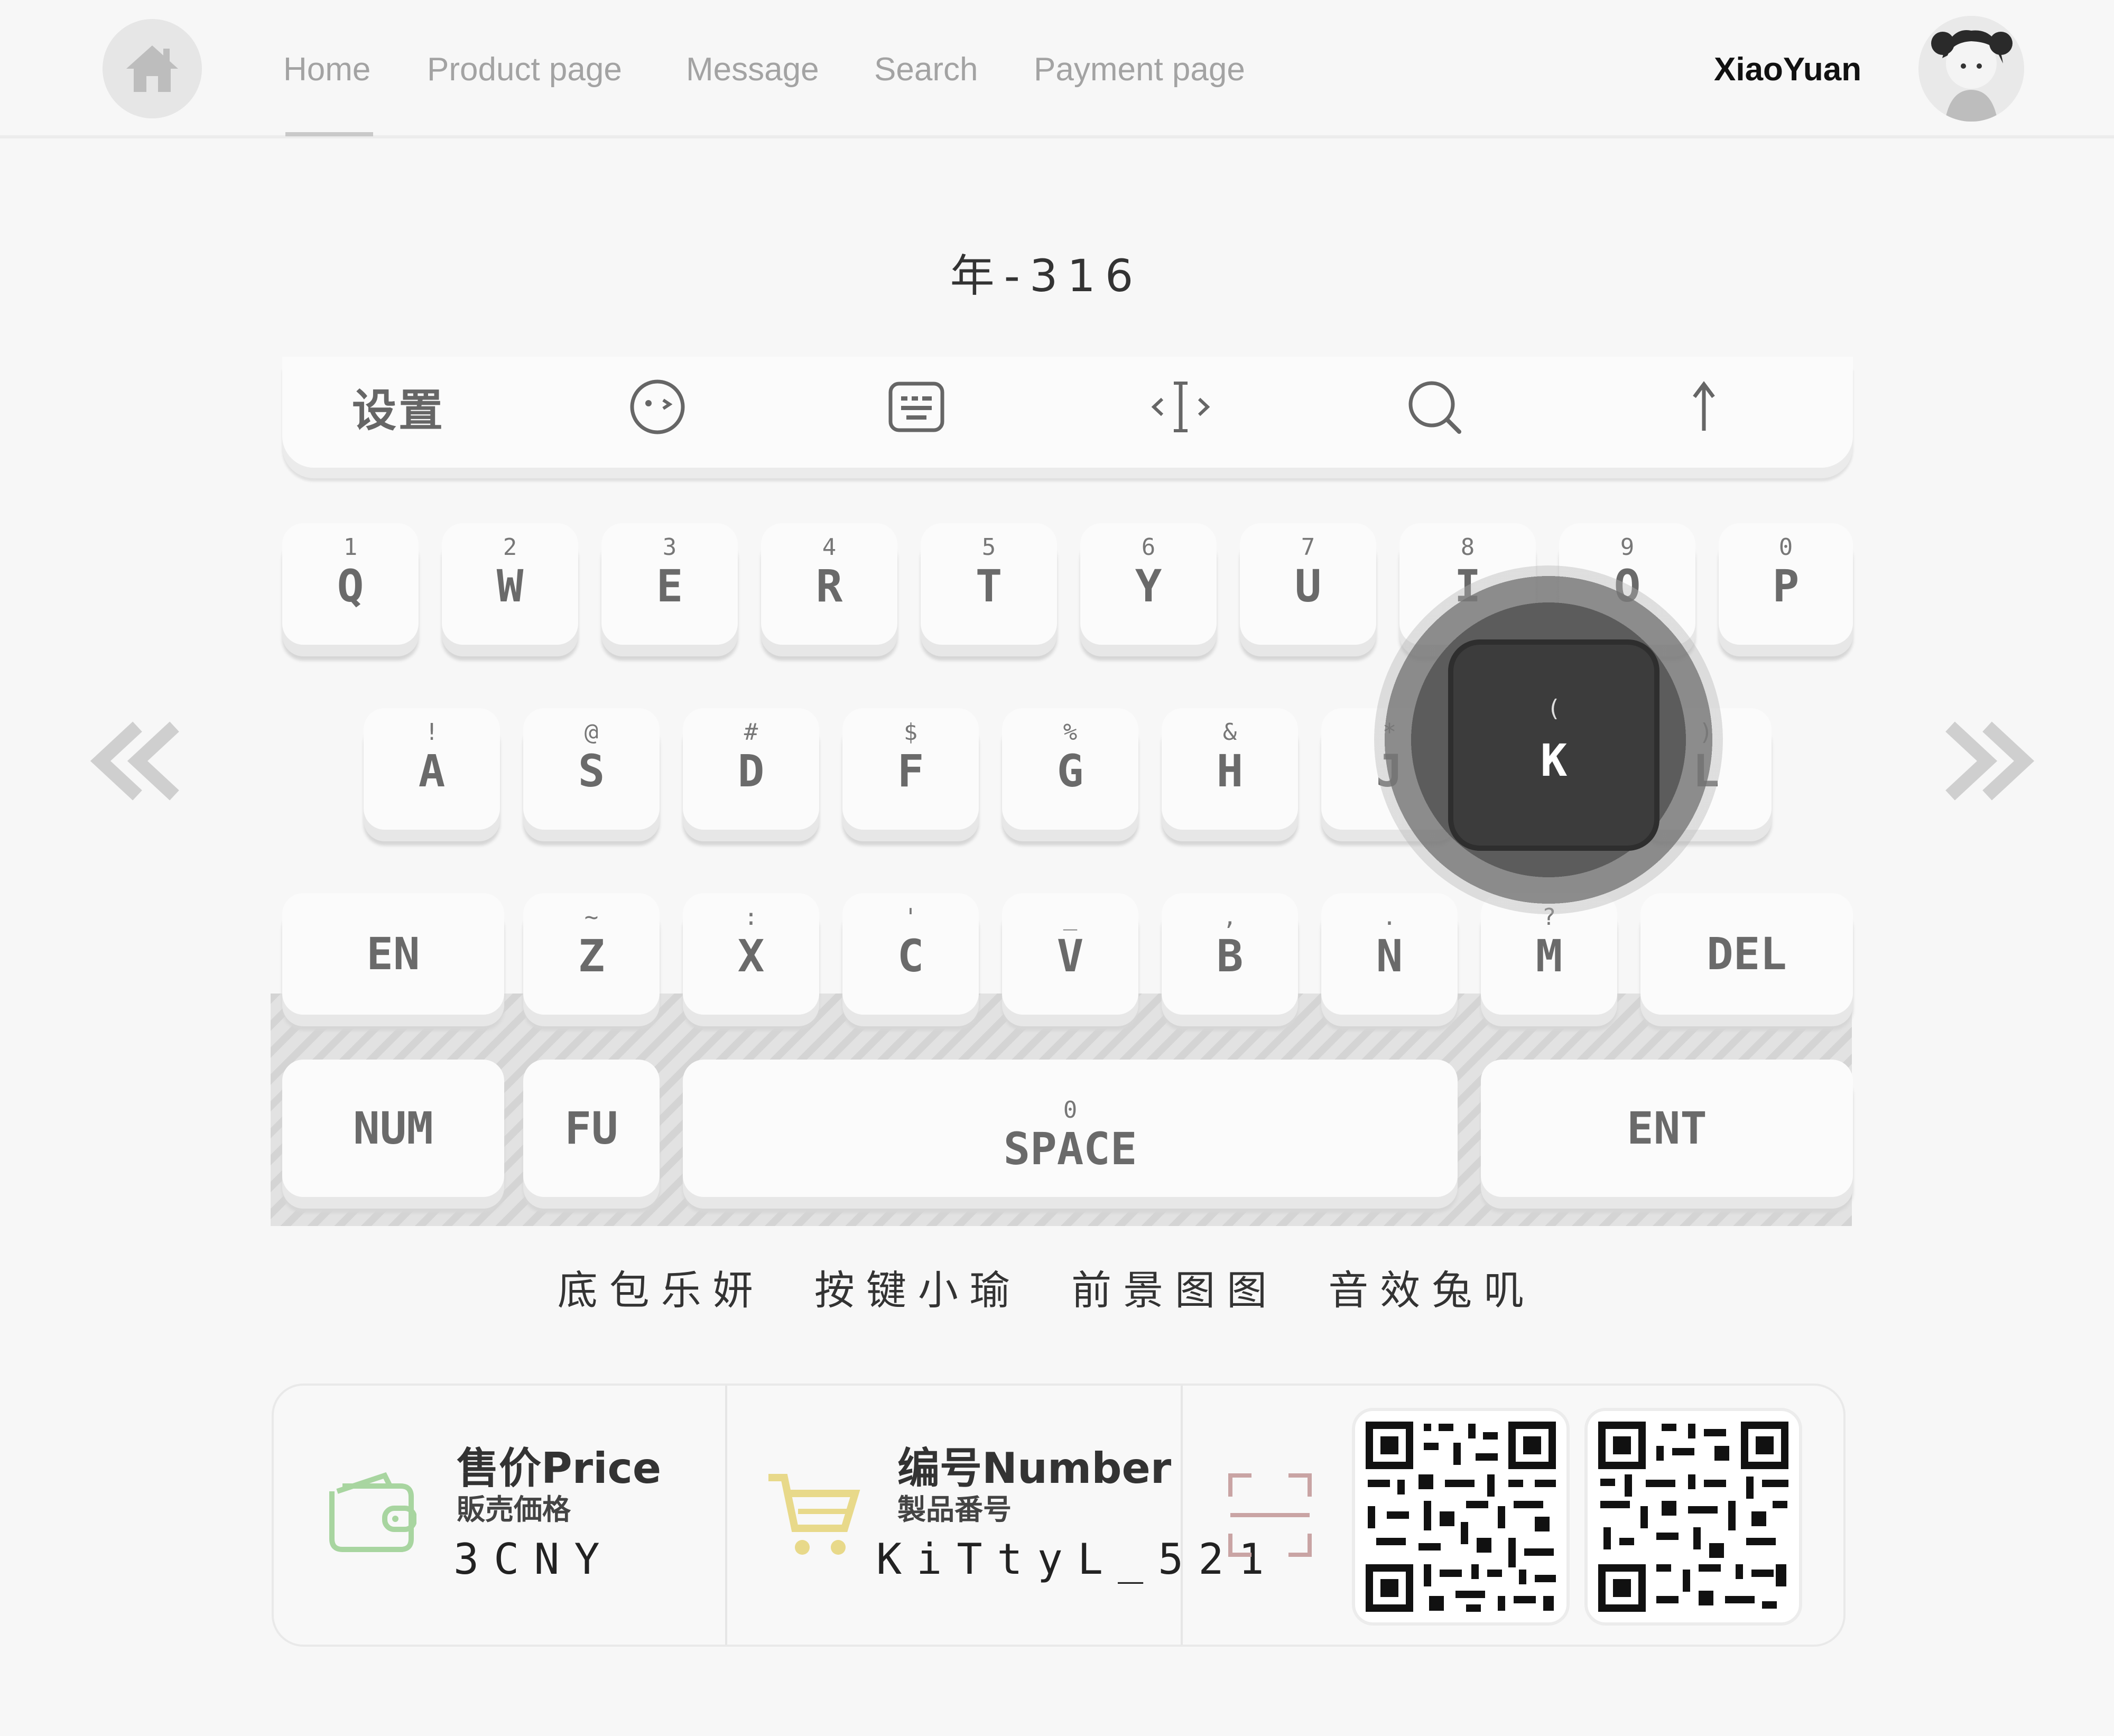 Image resolution: width=2114 pixels, height=1736 pixels. What do you see at coordinates (591, 1128) in the screenshot?
I see `key-fu: FU` at bounding box center [591, 1128].